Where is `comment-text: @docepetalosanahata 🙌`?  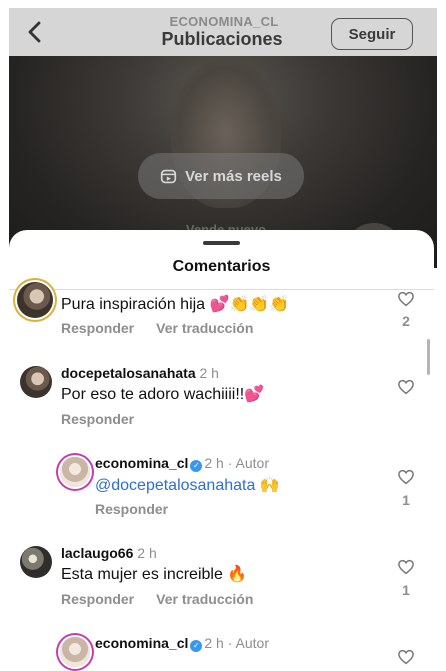 comment-text: @docepetalosanahata 🙌 is located at coordinates (187, 485).